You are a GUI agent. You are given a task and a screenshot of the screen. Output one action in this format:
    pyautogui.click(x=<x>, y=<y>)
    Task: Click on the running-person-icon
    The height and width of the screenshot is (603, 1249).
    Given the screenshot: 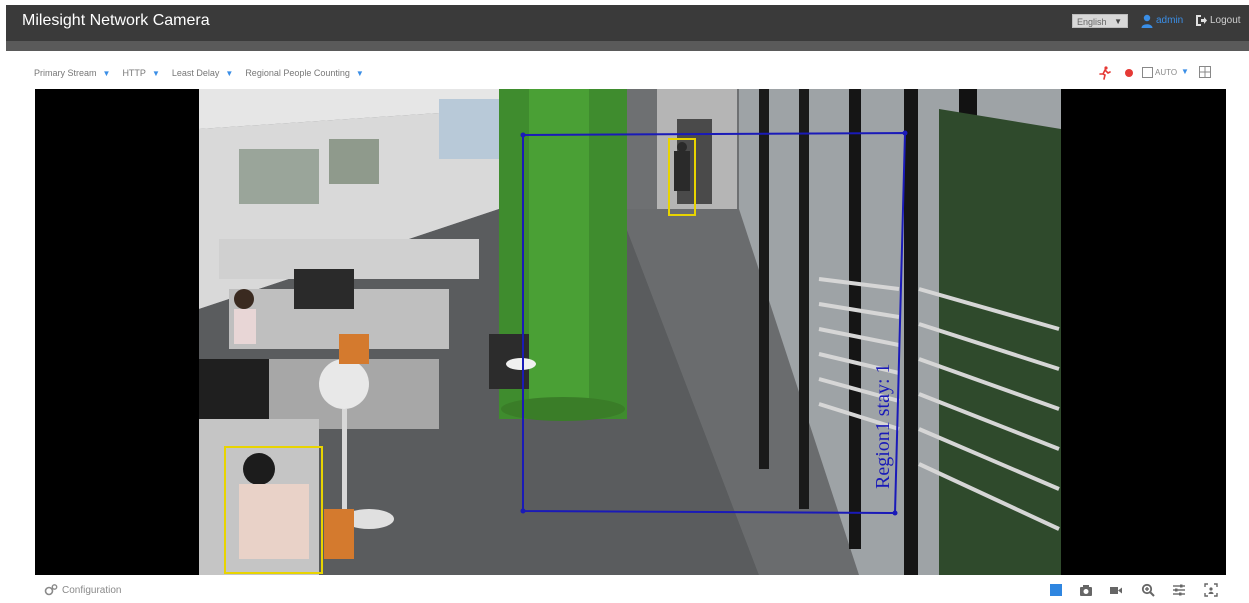 What is the action you would take?
    pyautogui.click(x=1105, y=73)
    